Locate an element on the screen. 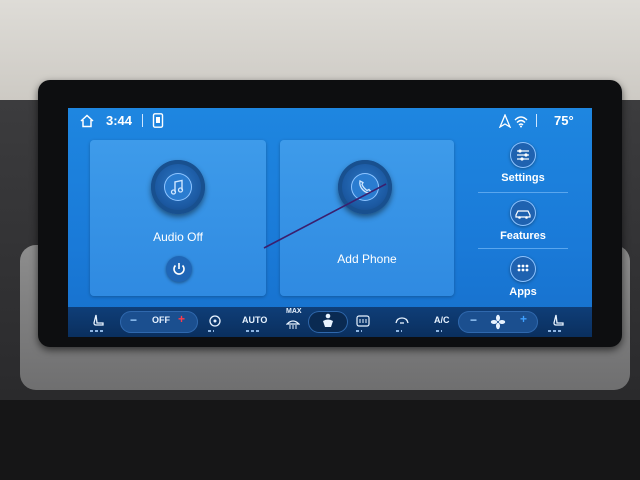 This screenshot has width=640, height=480. fan-indicator is located at coordinates (211, 331).